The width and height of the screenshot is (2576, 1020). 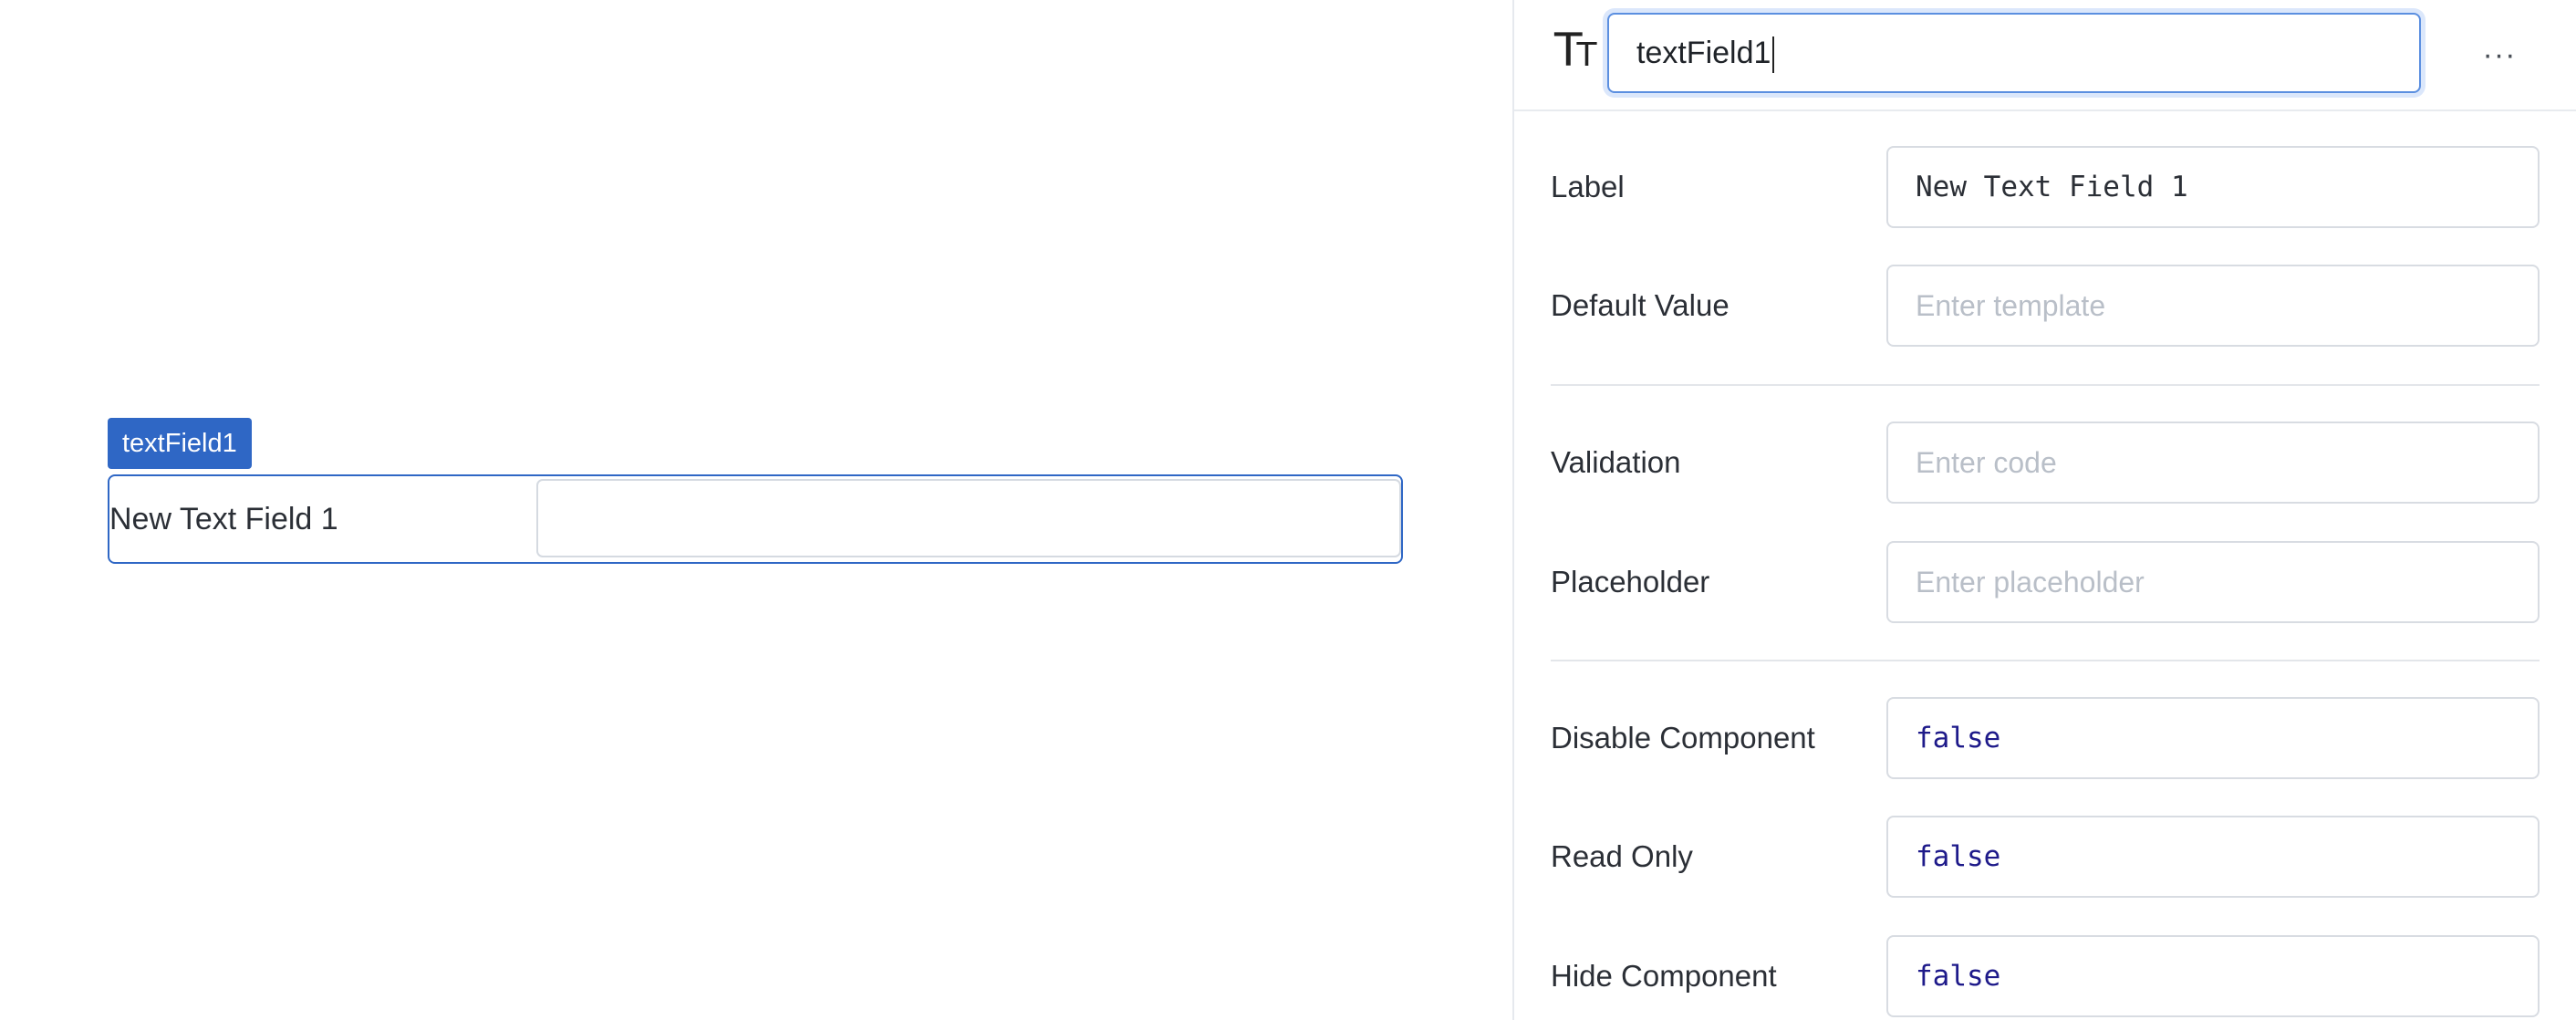 I want to click on row-default-value: Default Value Enter template, so click(x=2045, y=306).